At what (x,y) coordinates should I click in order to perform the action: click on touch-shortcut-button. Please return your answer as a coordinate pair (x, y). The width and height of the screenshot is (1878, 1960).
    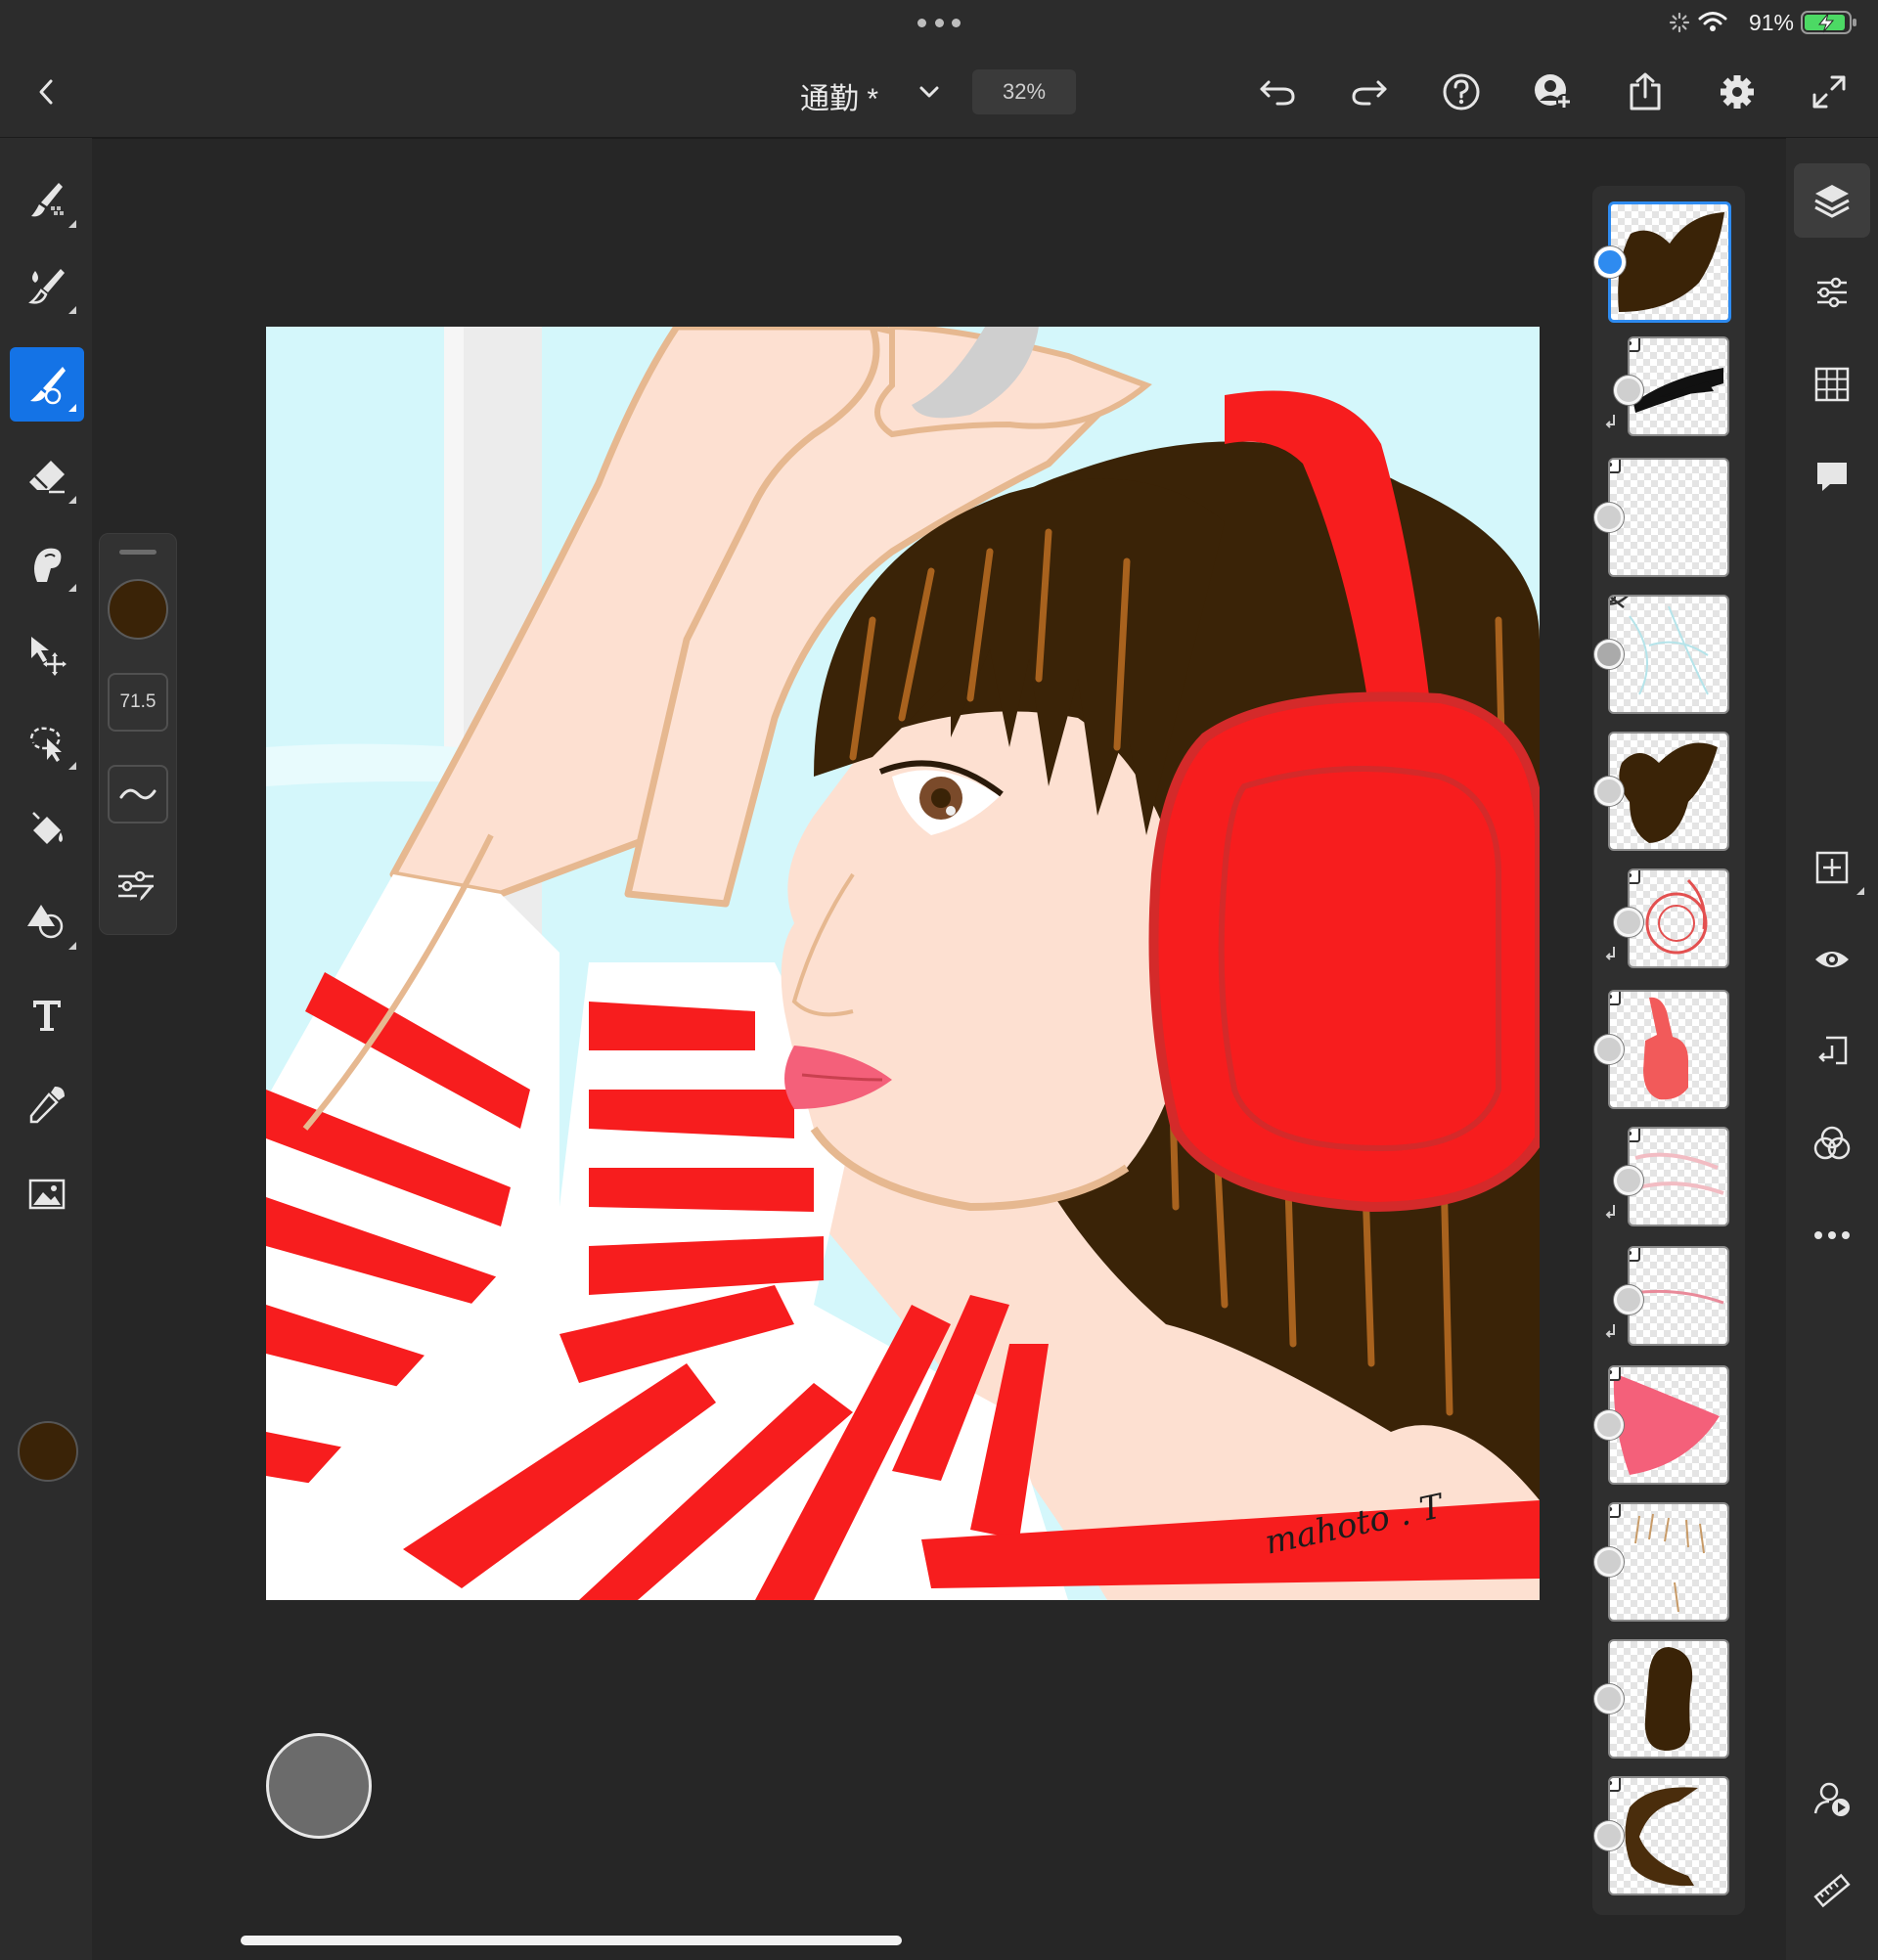
    Looking at the image, I should click on (319, 1786).